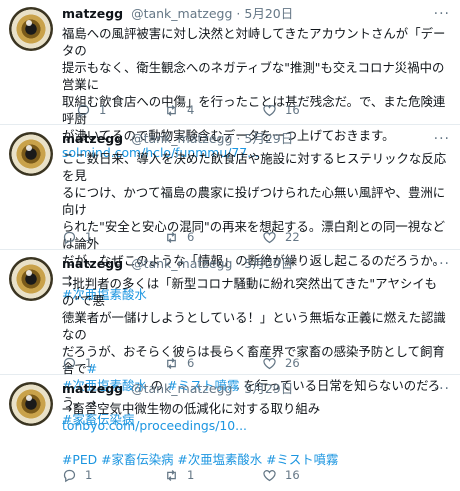 This screenshot has height=491, width=460. What do you see at coordinates (281, 363) in the screenshot?
I see `like-button: 26` at bounding box center [281, 363].